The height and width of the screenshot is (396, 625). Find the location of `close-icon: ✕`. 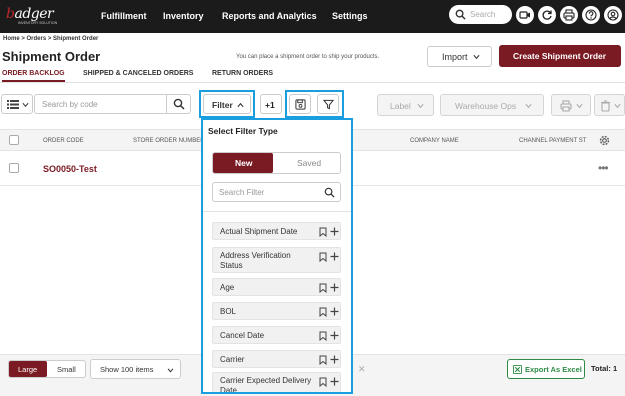

close-icon: ✕ is located at coordinates (362, 369).